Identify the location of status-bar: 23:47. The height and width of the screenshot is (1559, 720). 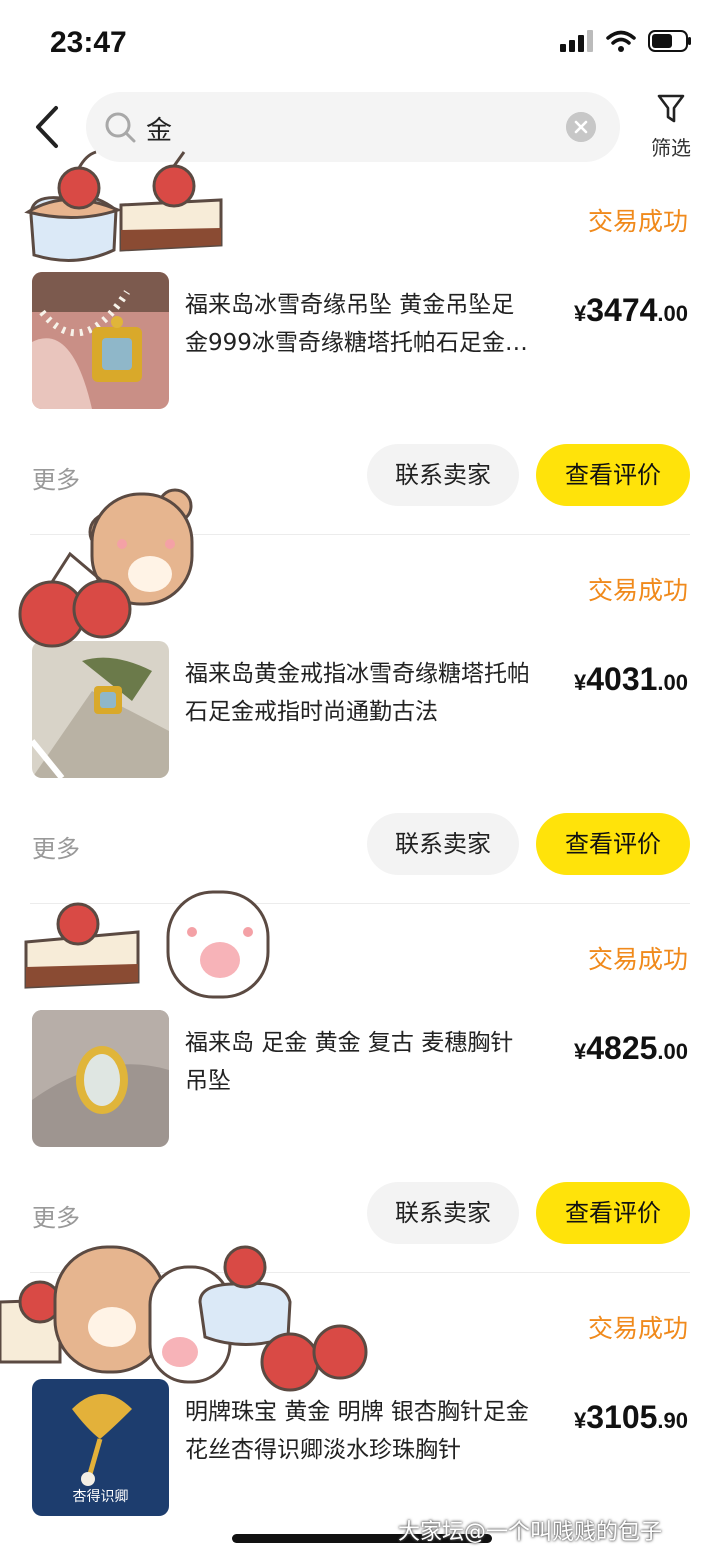
(360, 44).